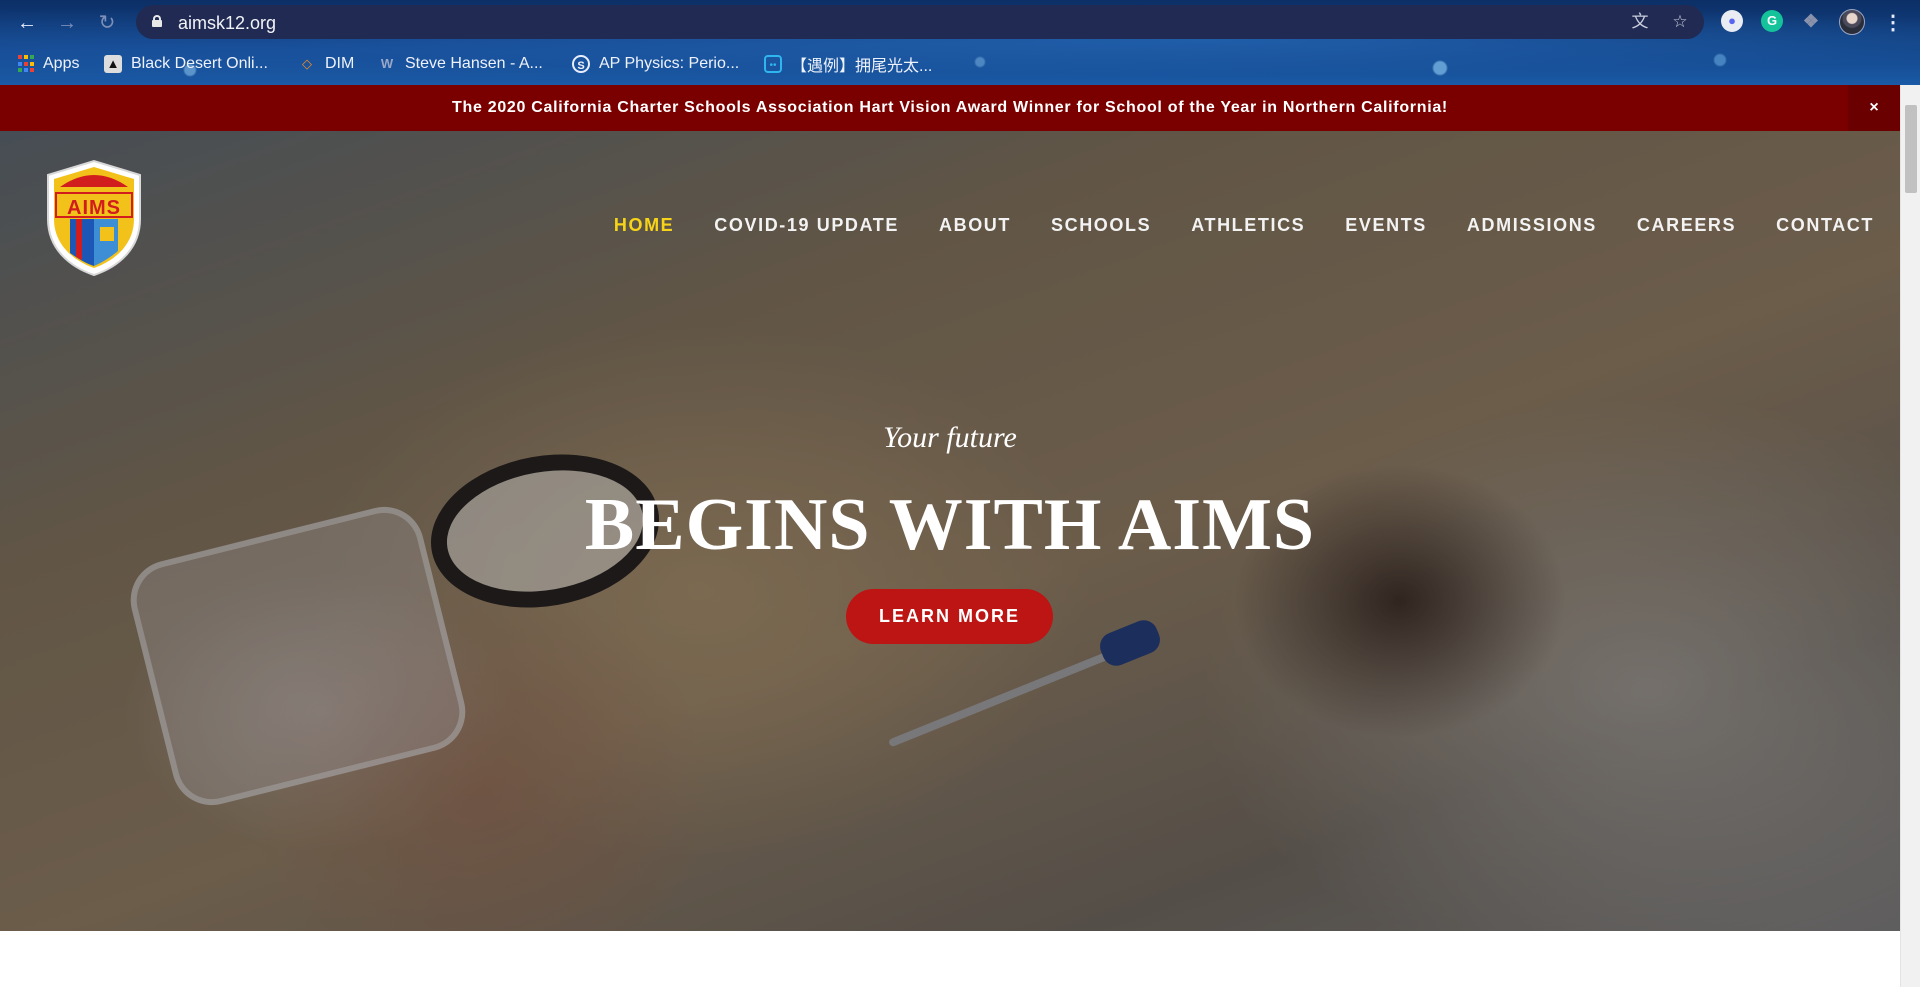 The width and height of the screenshot is (1920, 987). Describe the element at coordinates (1680, 22) in the screenshot. I see `bookmark-star-icon: ☆` at that location.